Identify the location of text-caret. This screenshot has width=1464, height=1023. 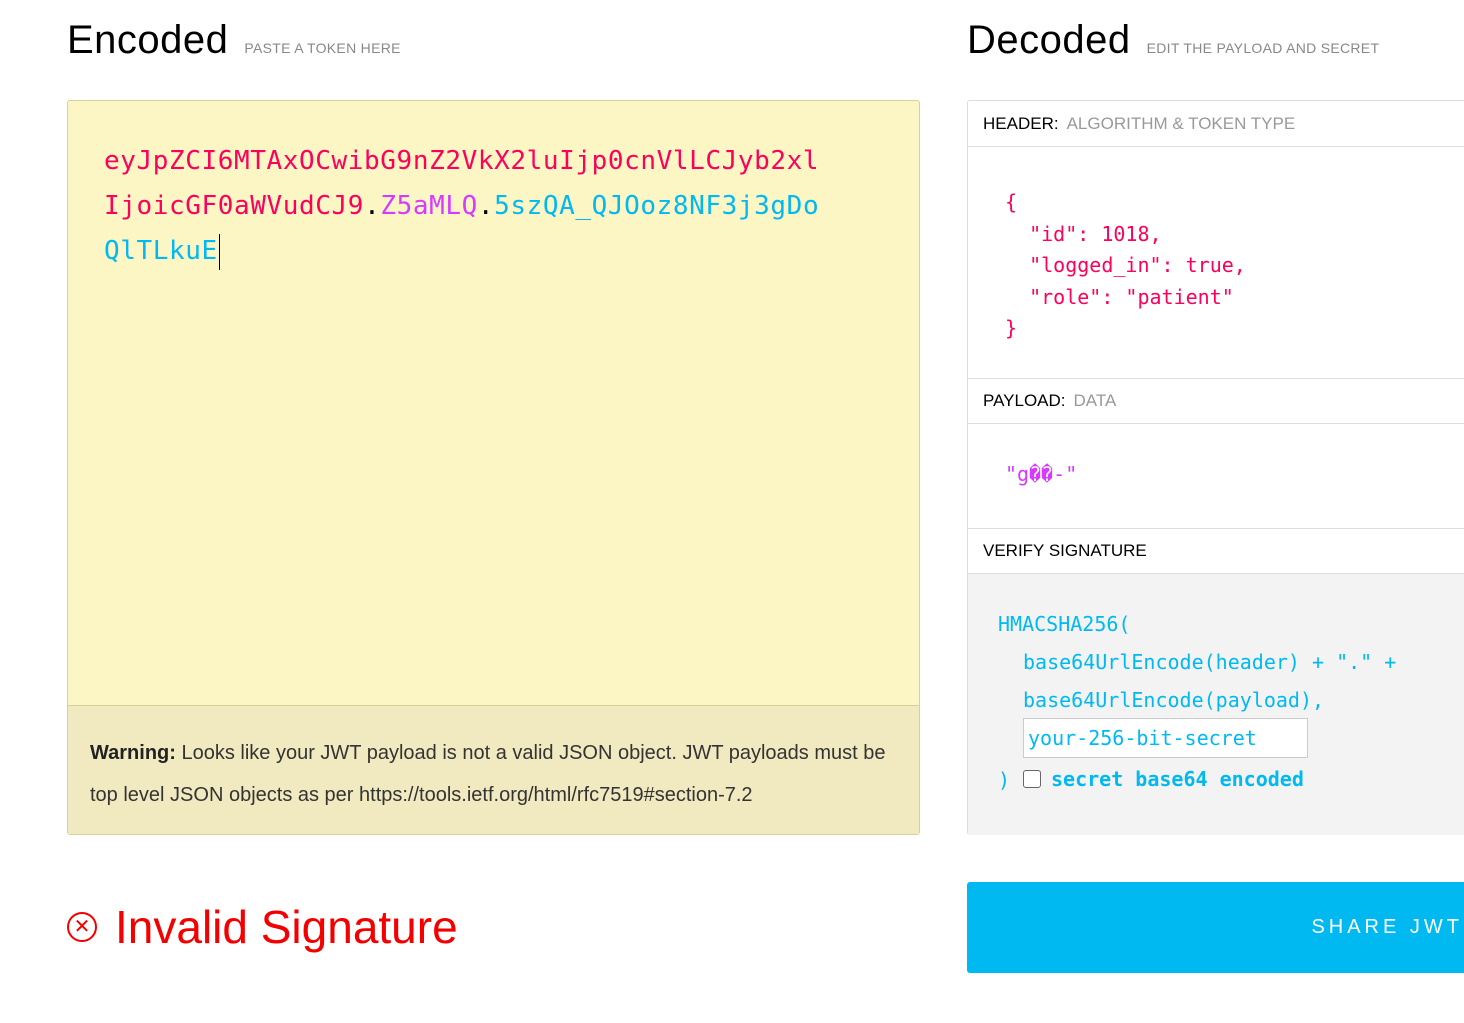
(219, 251).